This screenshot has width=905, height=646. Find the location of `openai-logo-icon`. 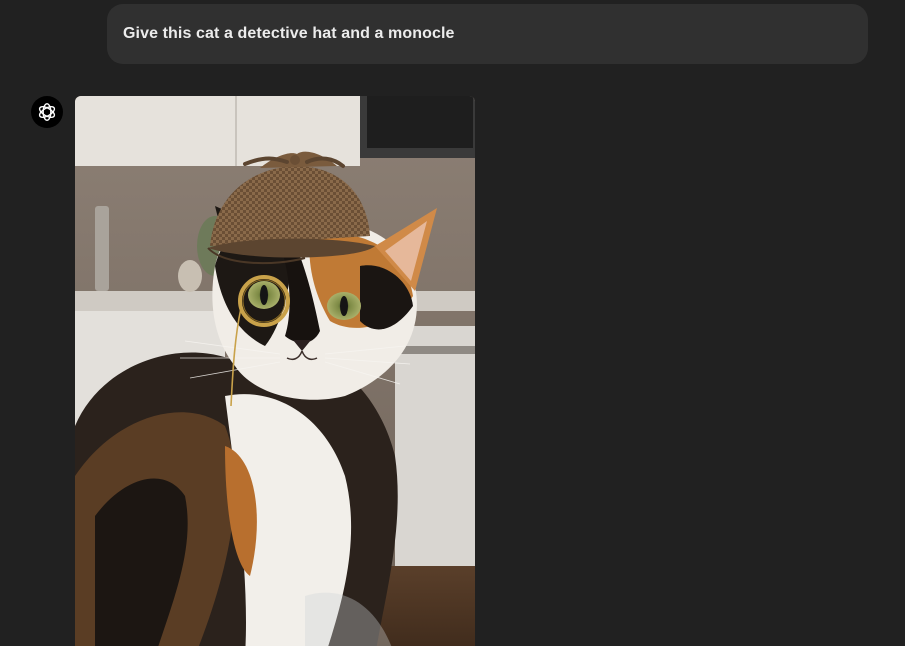

openai-logo-icon is located at coordinates (47, 112).